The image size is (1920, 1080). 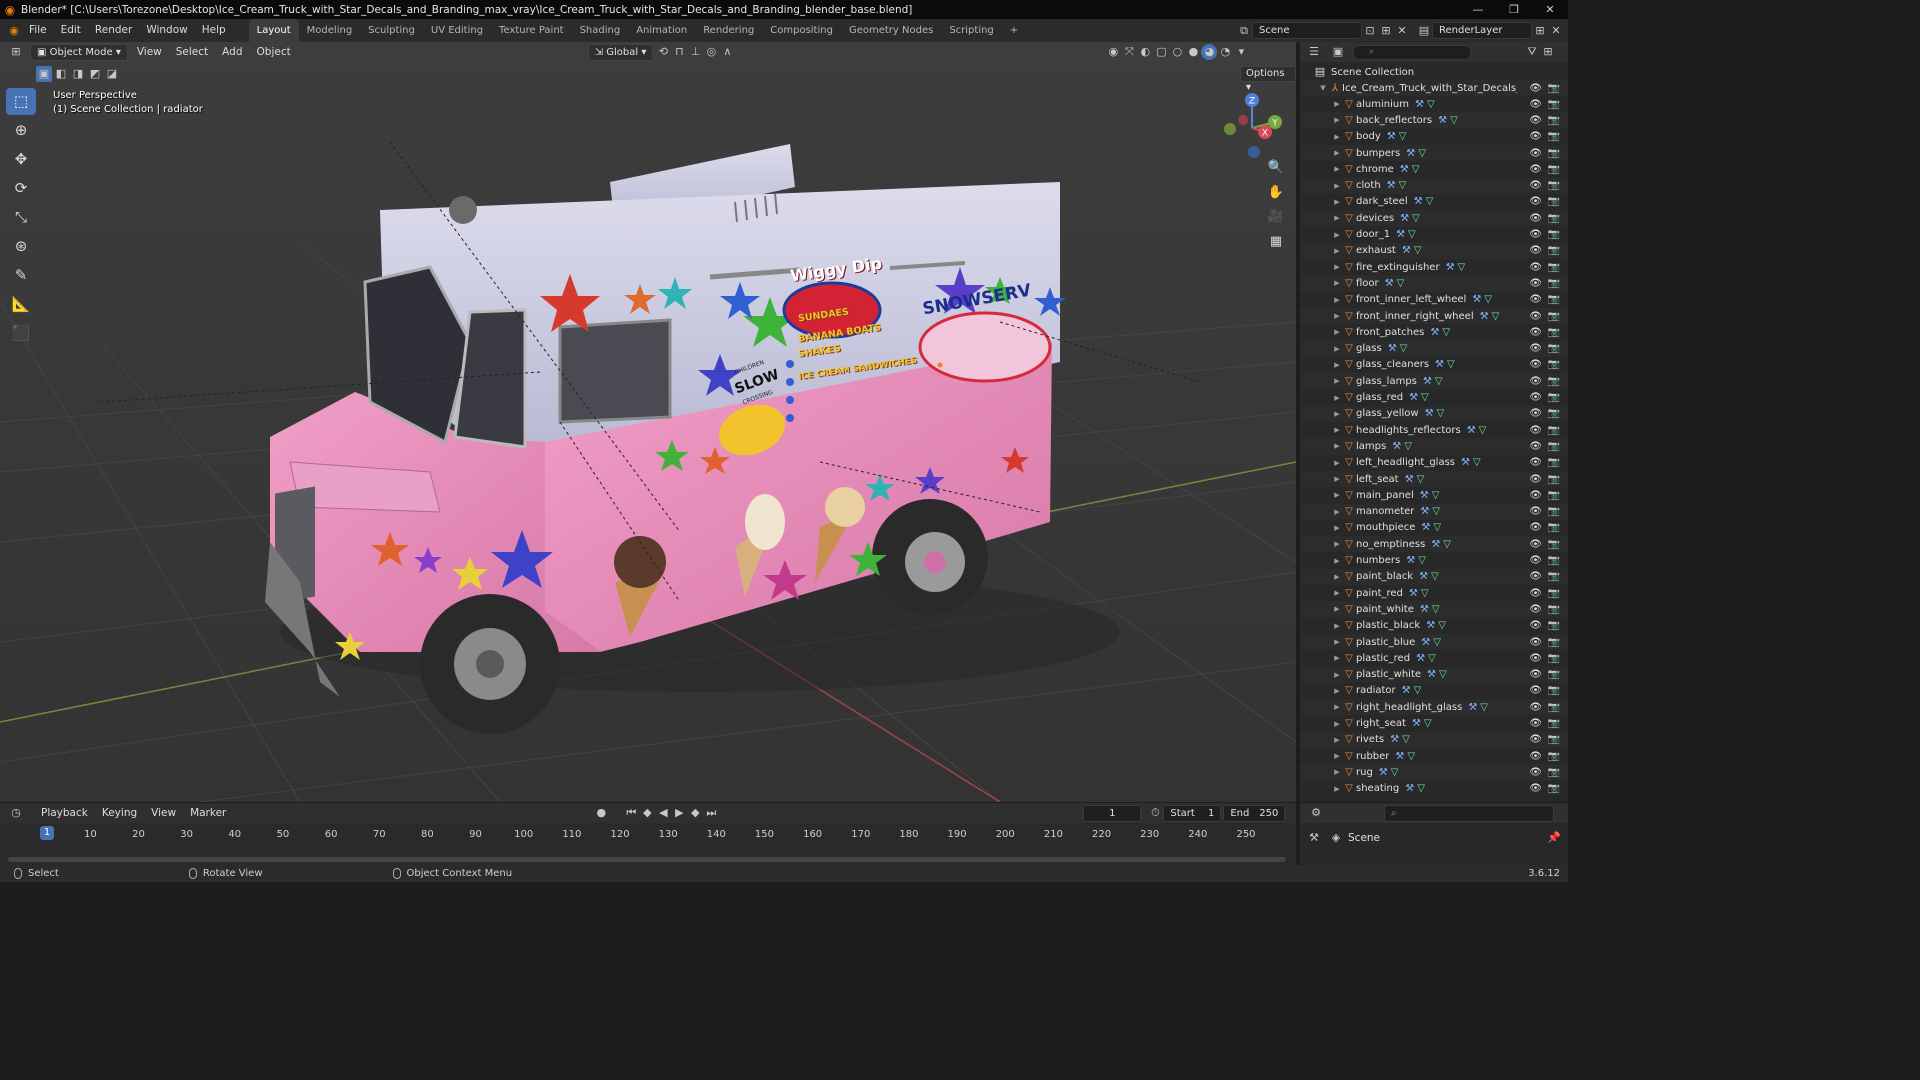 I want to click on close-button: ✕, so click(x=1550, y=9).